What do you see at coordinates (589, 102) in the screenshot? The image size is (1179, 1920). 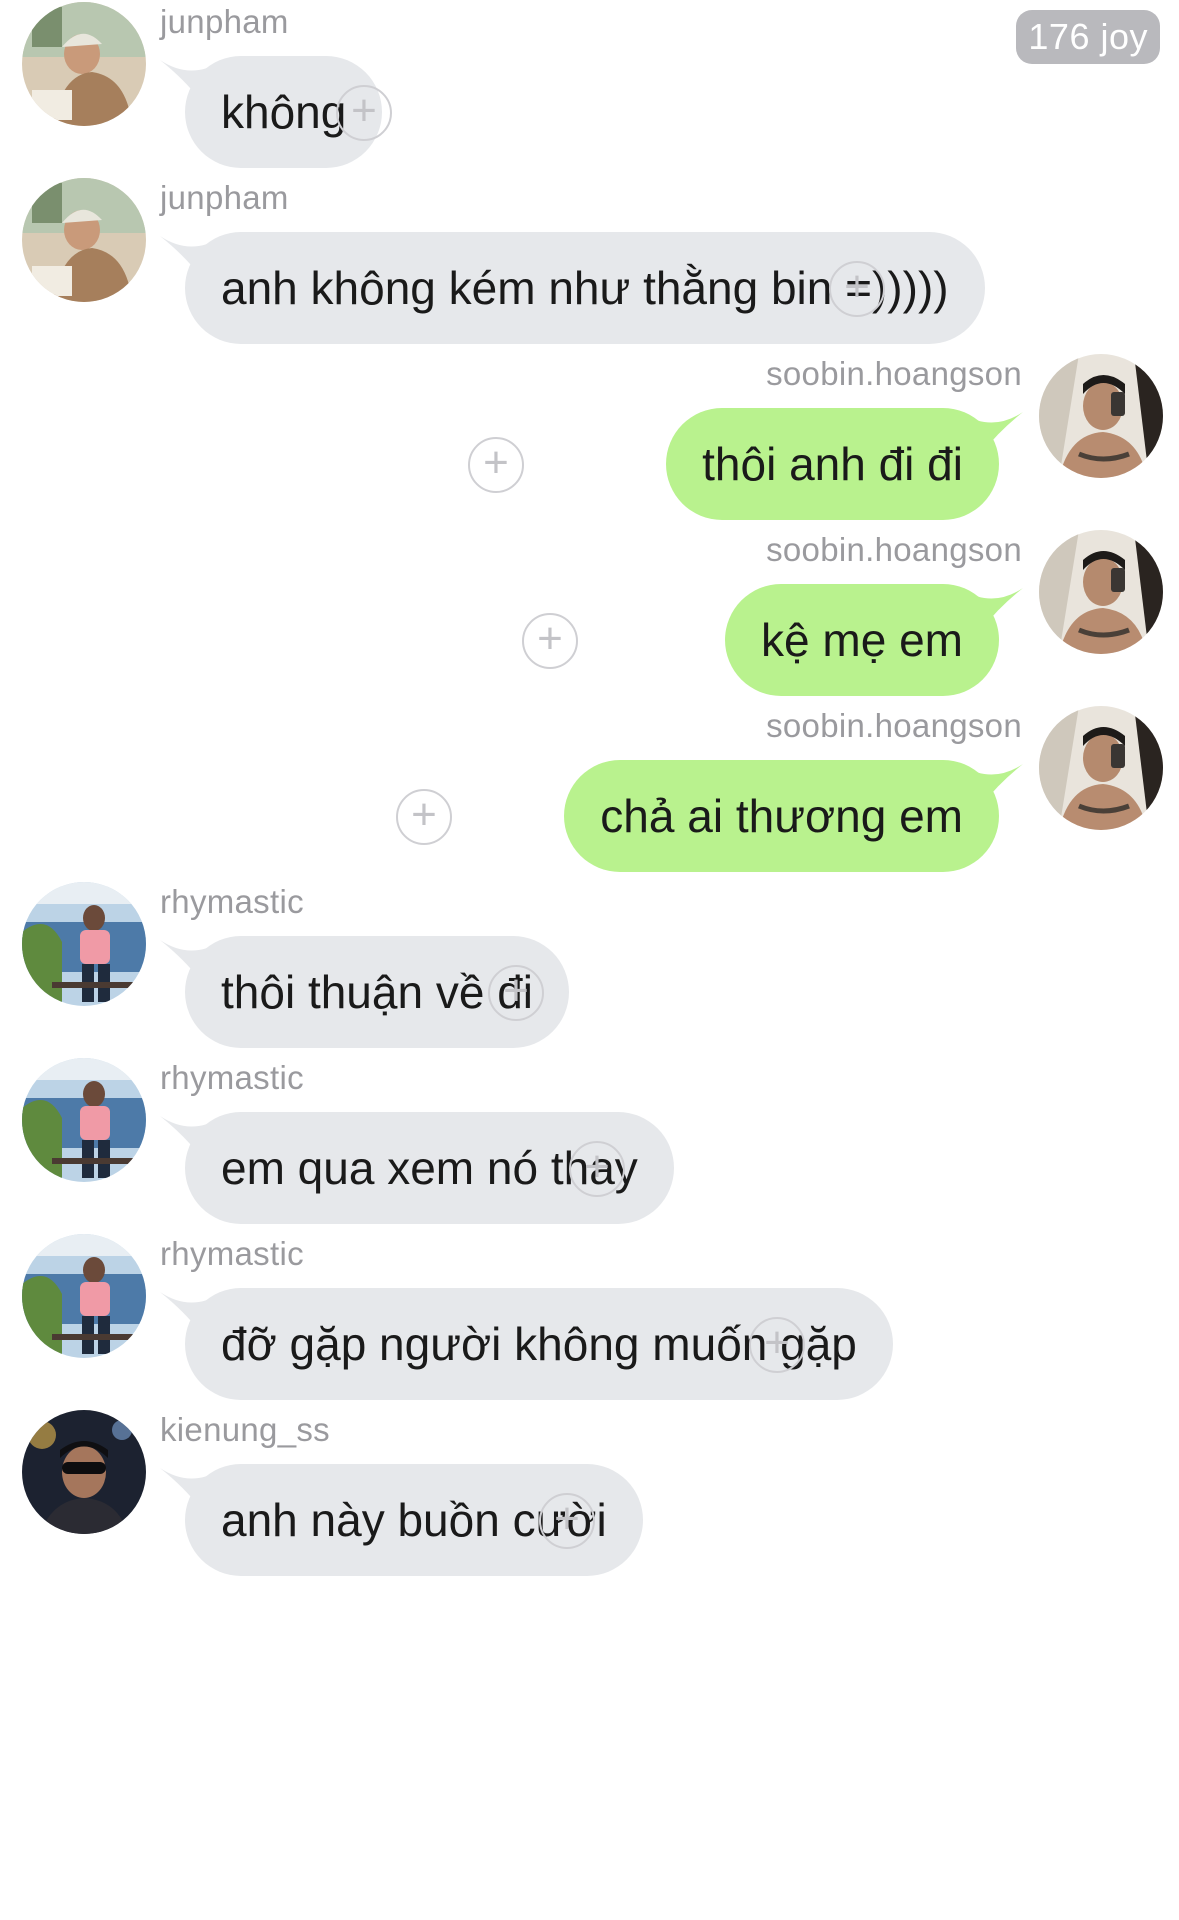 I see `message-row: junpham không +` at bounding box center [589, 102].